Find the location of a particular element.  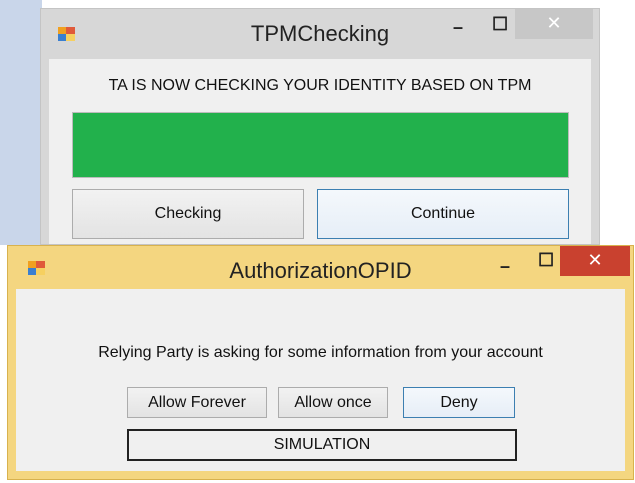

tpm-progress-bar is located at coordinates (320, 145).